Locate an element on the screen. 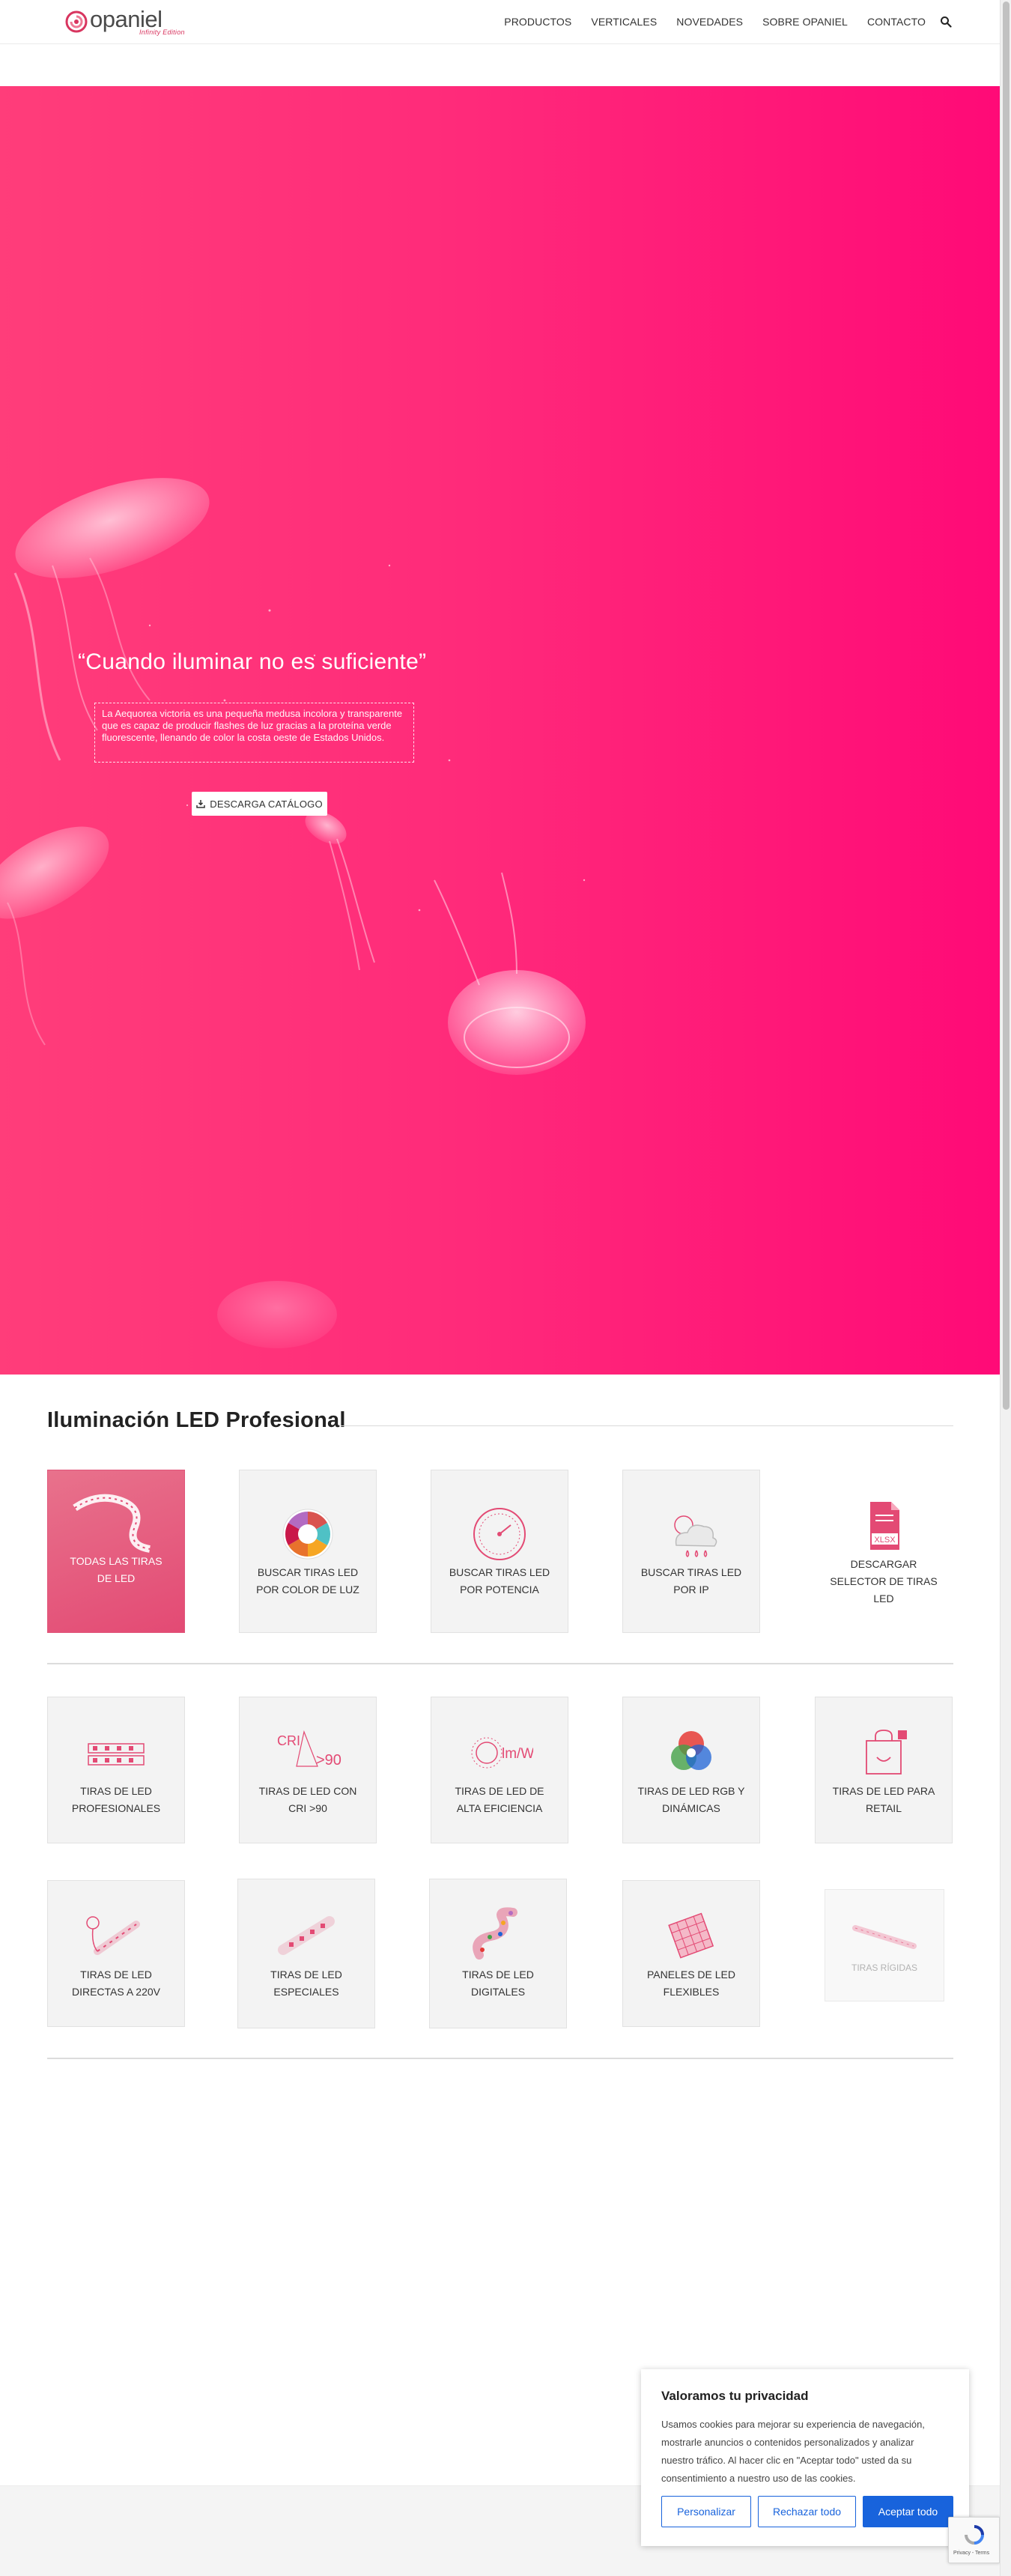  download-icon is located at coordinates (201, 804).